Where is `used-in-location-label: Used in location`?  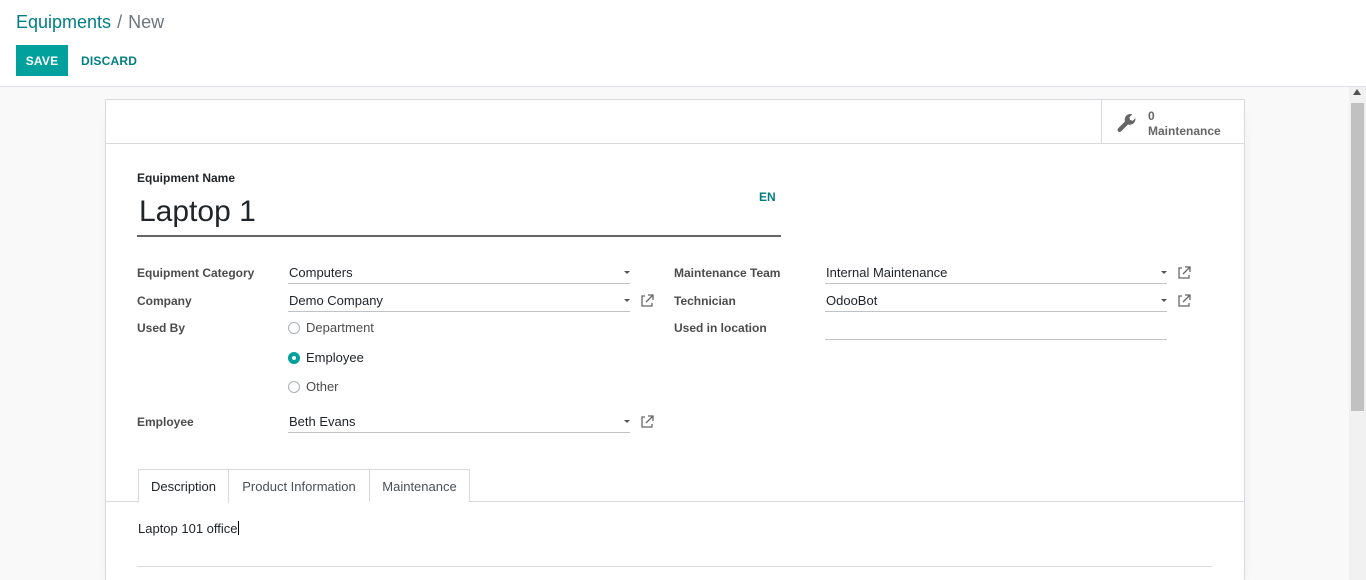
used-in-location-label: Used in location is located at coordinates (720, 328).